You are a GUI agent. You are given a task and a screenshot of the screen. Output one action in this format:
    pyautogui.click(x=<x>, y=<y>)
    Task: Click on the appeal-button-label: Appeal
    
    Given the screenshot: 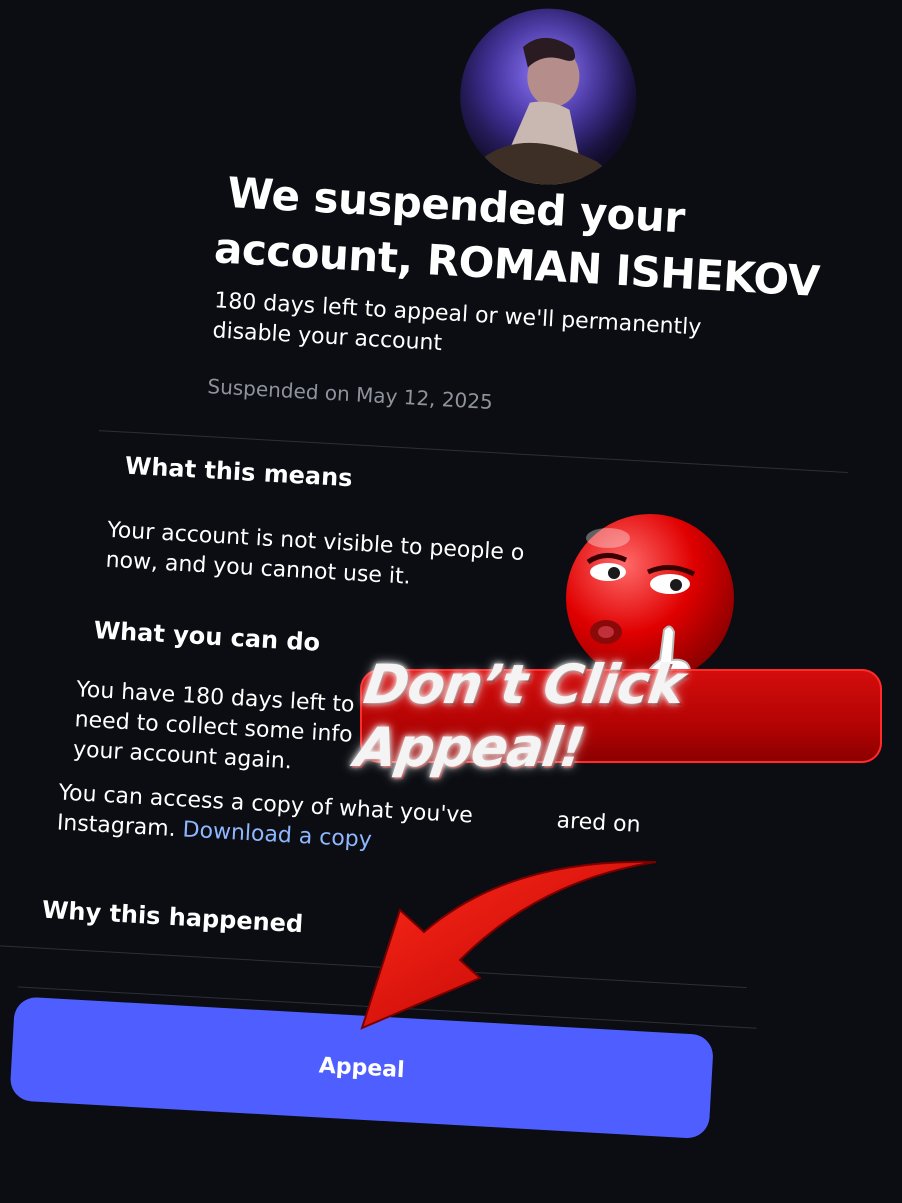 What is the action you would take?
    pyautogui.click(x=362, y=1067)
    